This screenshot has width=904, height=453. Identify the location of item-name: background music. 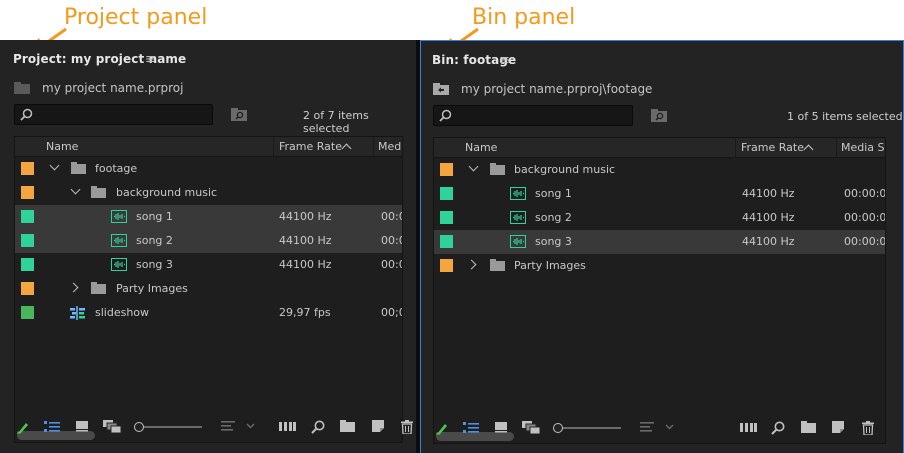
(167, 192).